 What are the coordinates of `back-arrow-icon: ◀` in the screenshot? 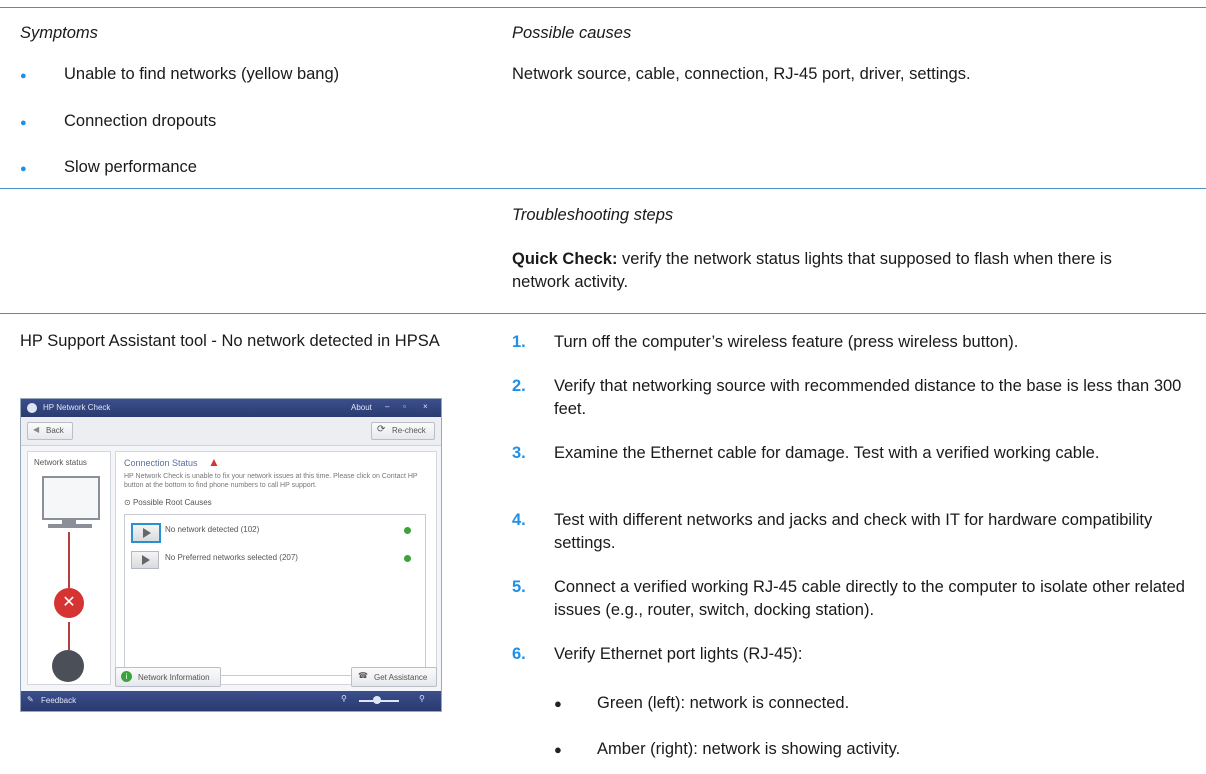 It's located at (36, 429).